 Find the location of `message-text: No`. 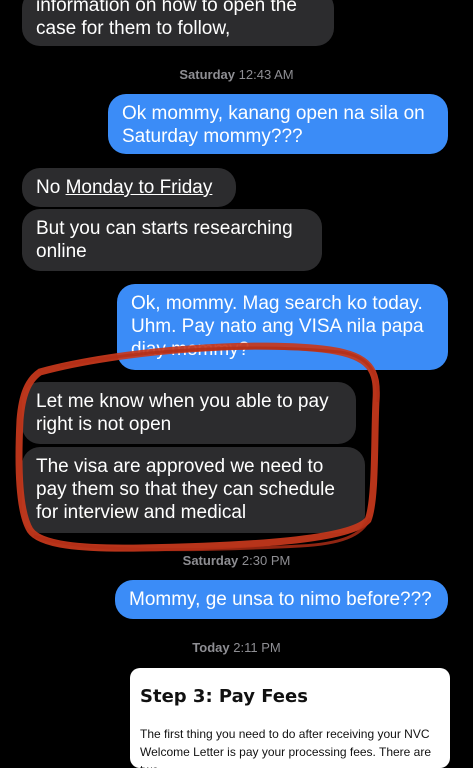

message-text: No is located at coordinates (51, 187).